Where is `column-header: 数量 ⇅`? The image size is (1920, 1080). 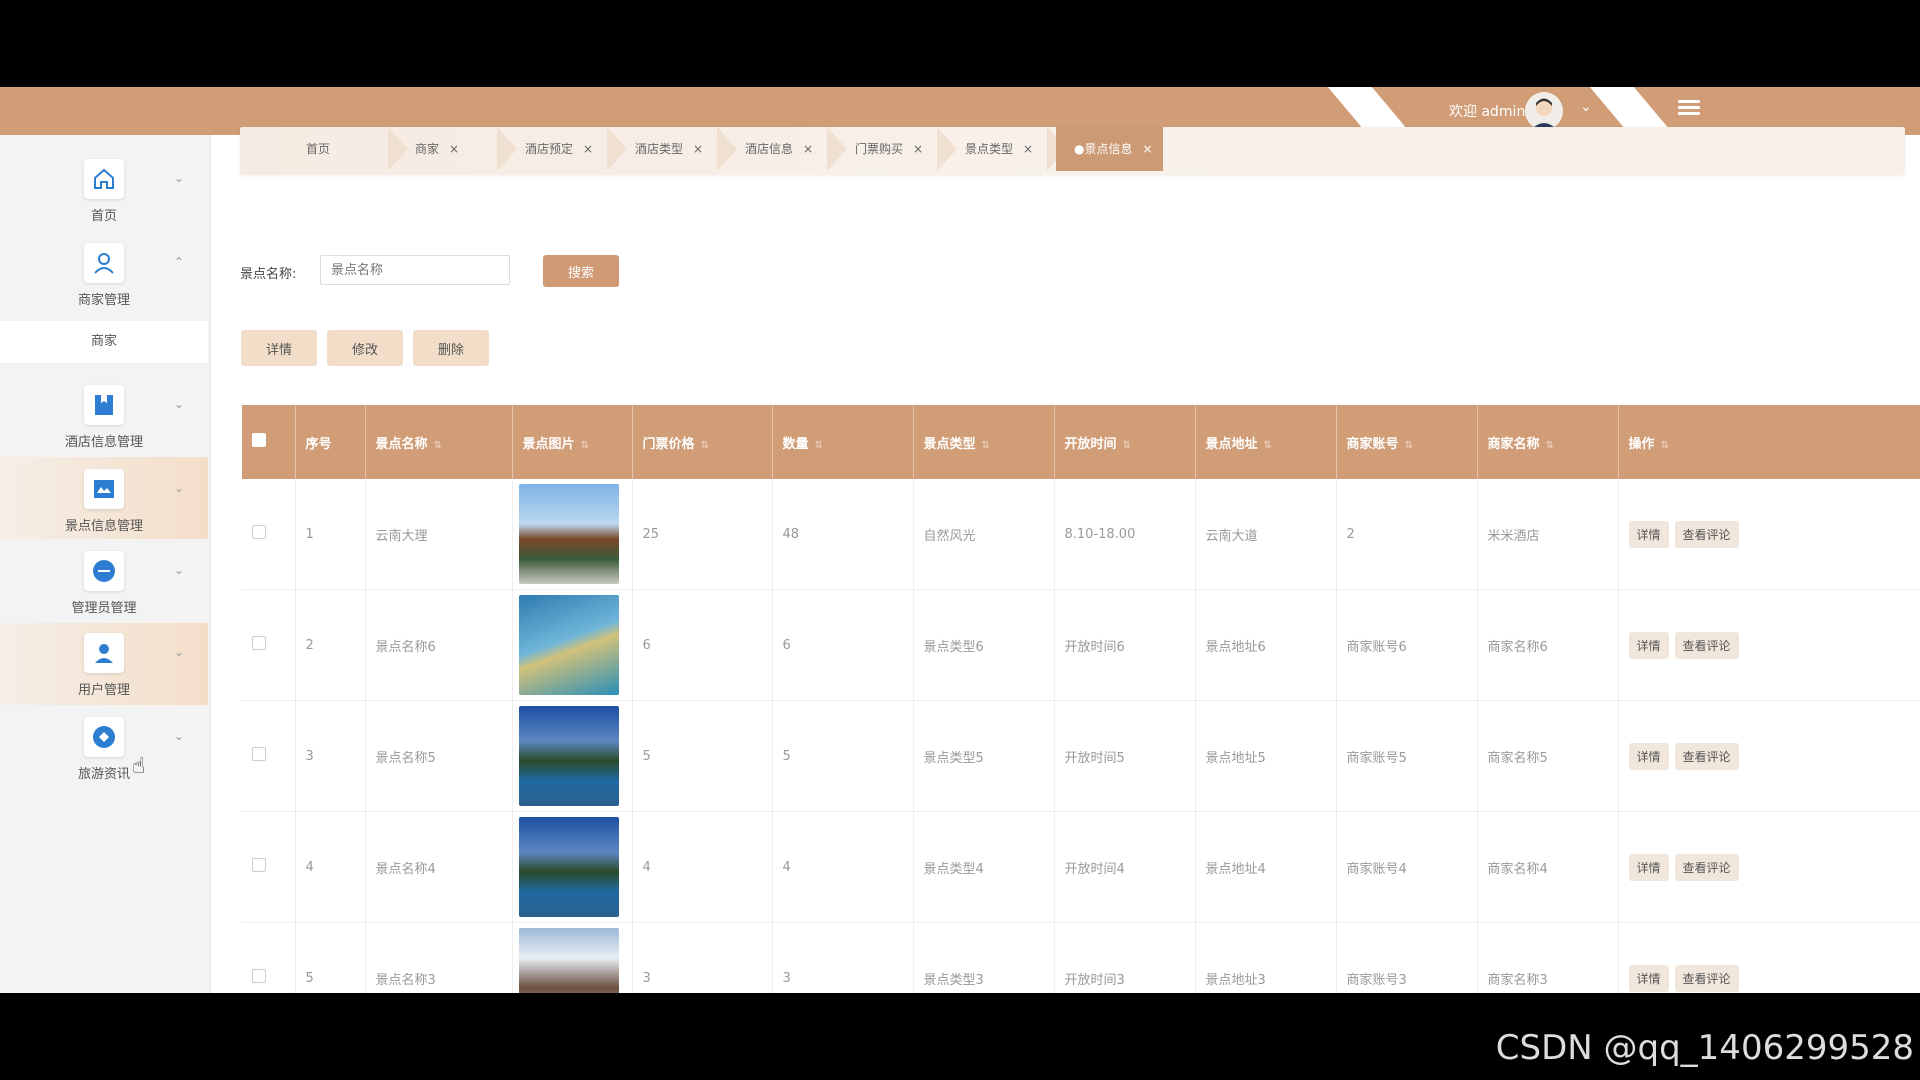 column-header: 数量 ⇅ is located at coordinates (843, 442).